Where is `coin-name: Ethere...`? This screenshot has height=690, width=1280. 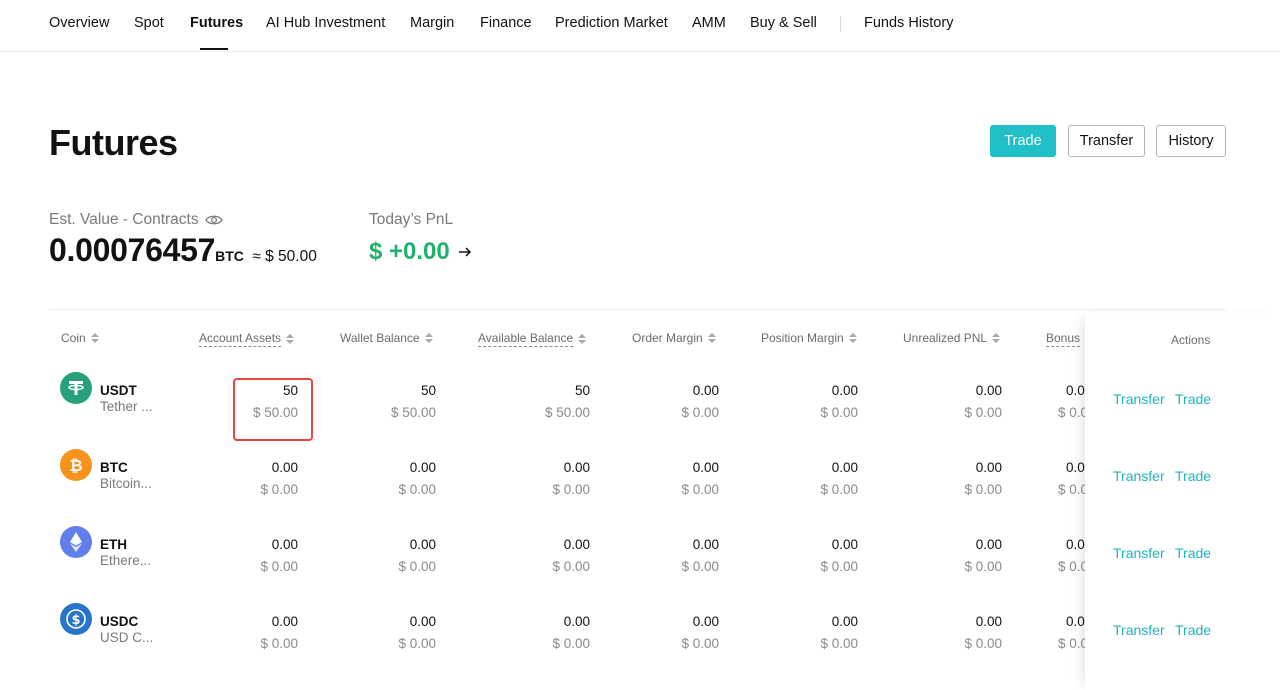 coin-name: Ethere... is located at coordinates (126, 560).